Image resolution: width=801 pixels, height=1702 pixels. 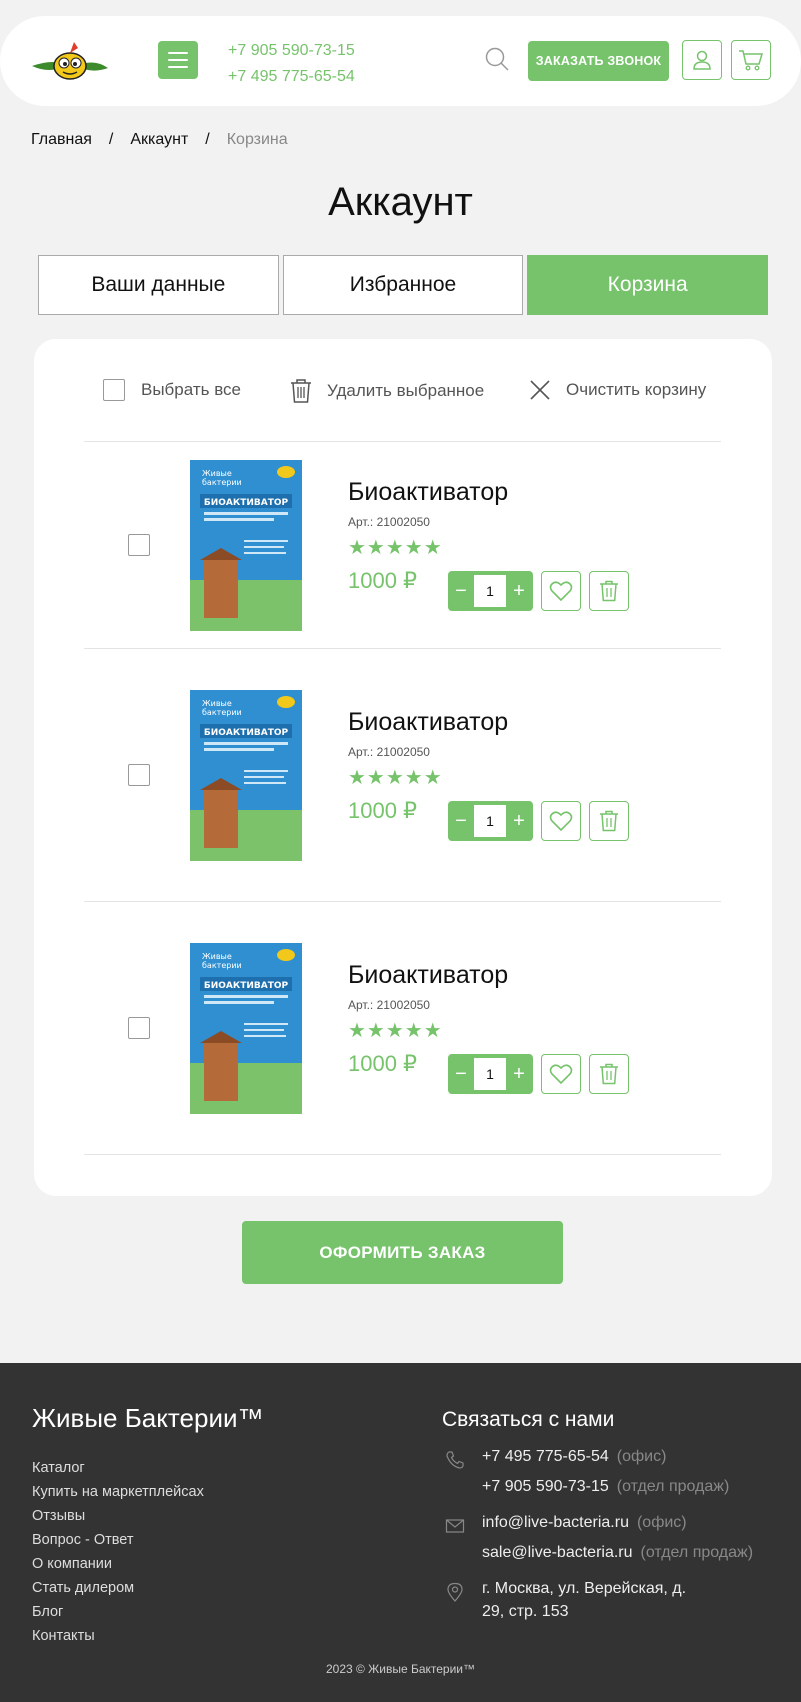 What do you see at coordinates (673, 1486) in the screenshot?
I see `footer-phone-2-note: (отдел продаж)` at bounding box center [673, 1486].